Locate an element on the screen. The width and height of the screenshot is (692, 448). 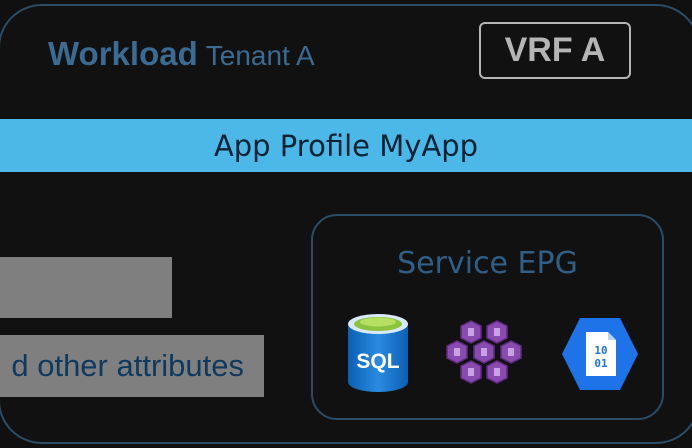
binary-icon-text-bottom: 01 is located at coordinates (601, 363).